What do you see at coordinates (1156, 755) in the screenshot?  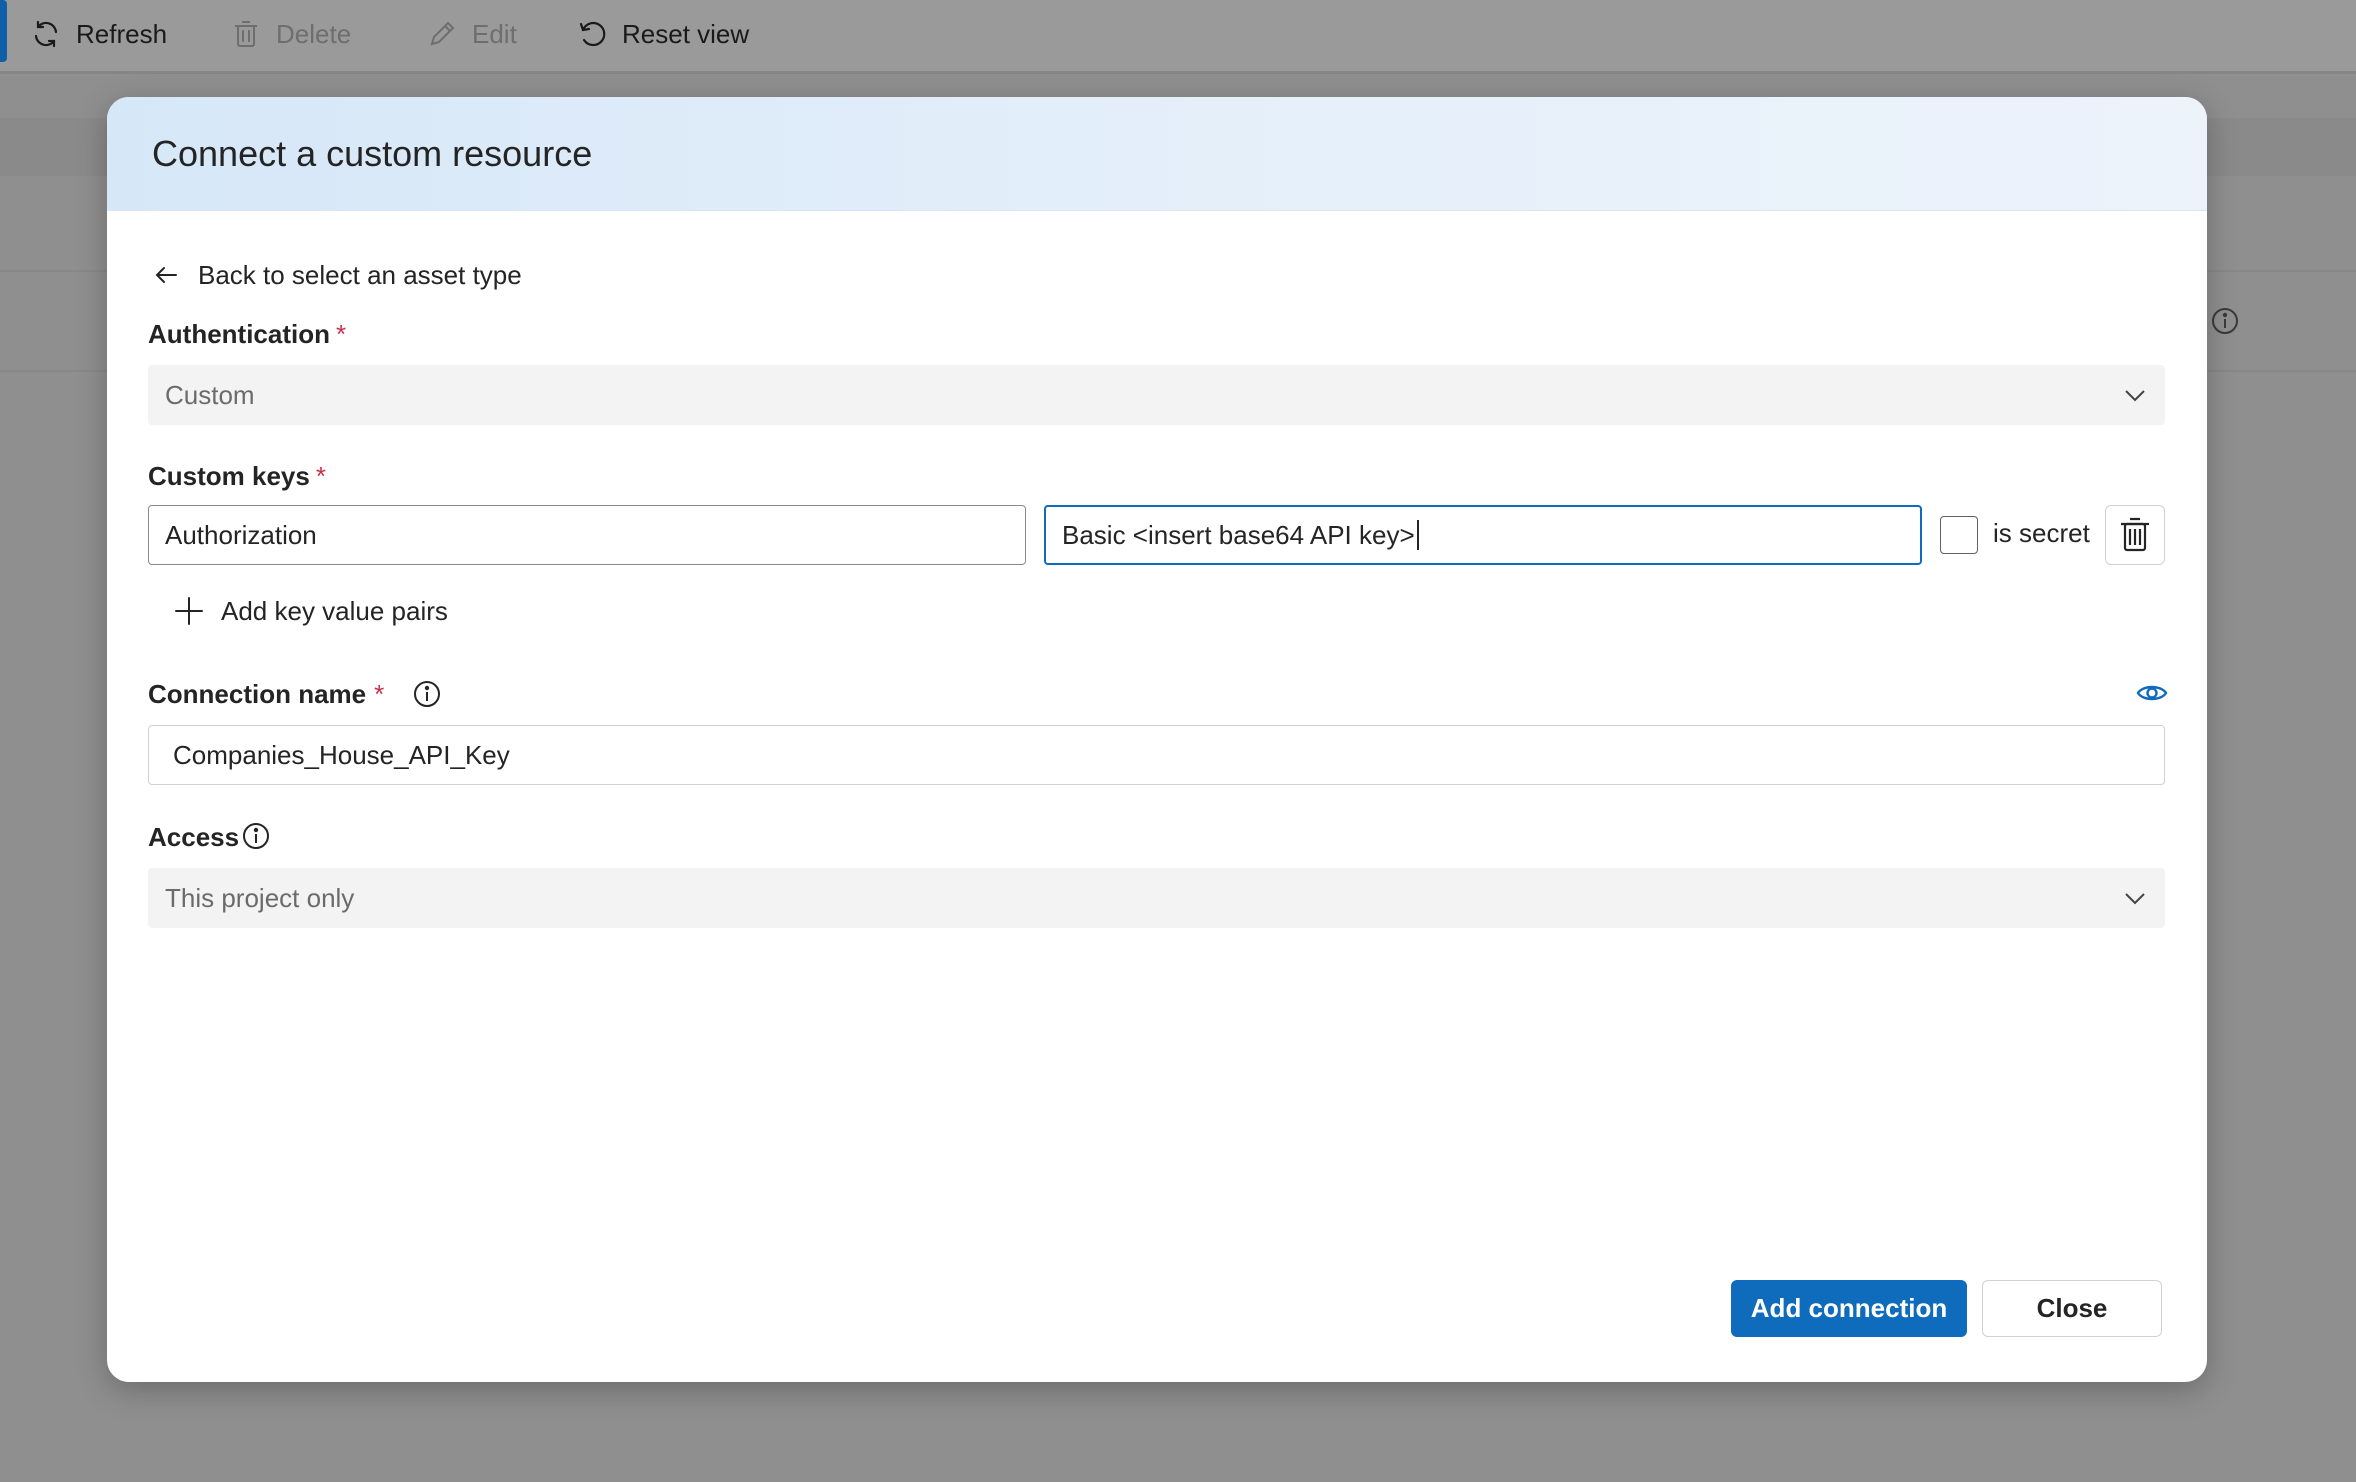 I see `connection-name-input: Companies_House_API_Key` at bounding box center [1156, 755].